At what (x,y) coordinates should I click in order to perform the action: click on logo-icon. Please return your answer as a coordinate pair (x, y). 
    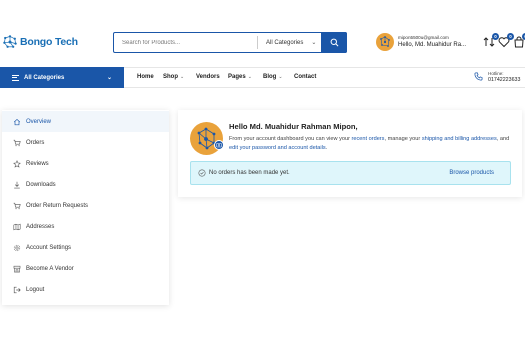
    Looking at the image, I should click on (10, 41).